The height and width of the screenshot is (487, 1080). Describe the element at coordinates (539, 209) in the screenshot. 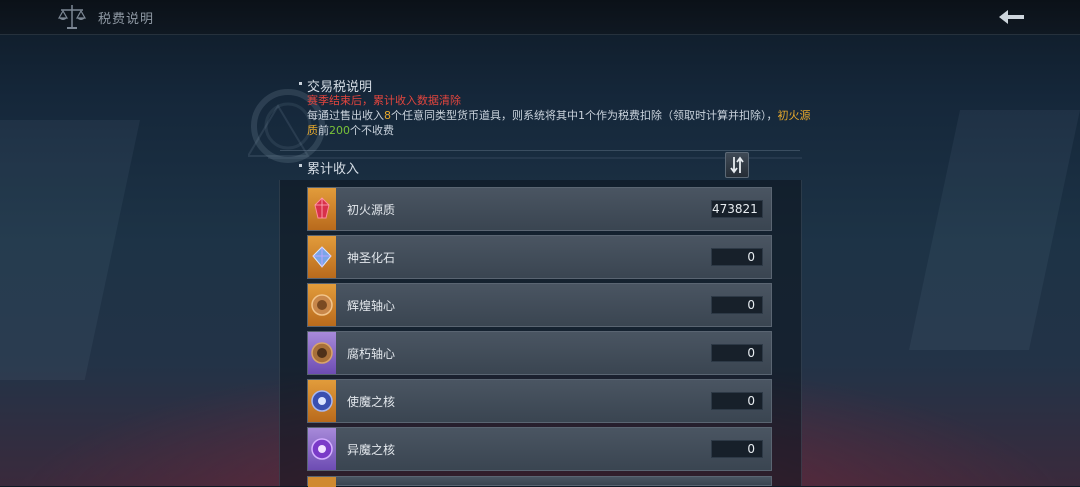

I see `list-item: 初火源质 473821` at that location.